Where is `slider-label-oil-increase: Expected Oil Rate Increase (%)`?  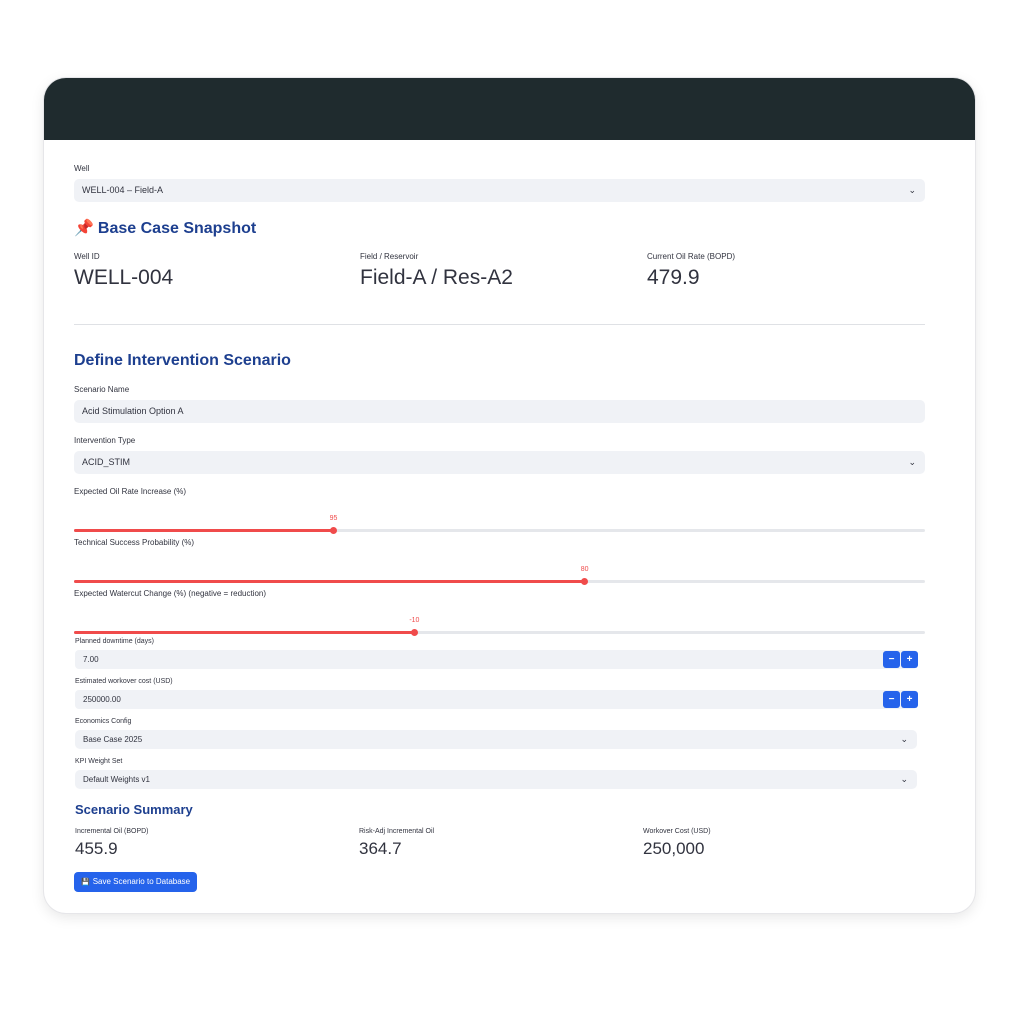
slider-label-oil-increase: Expected Oil Rate Increase (%) is located at coordinates (130, 491).